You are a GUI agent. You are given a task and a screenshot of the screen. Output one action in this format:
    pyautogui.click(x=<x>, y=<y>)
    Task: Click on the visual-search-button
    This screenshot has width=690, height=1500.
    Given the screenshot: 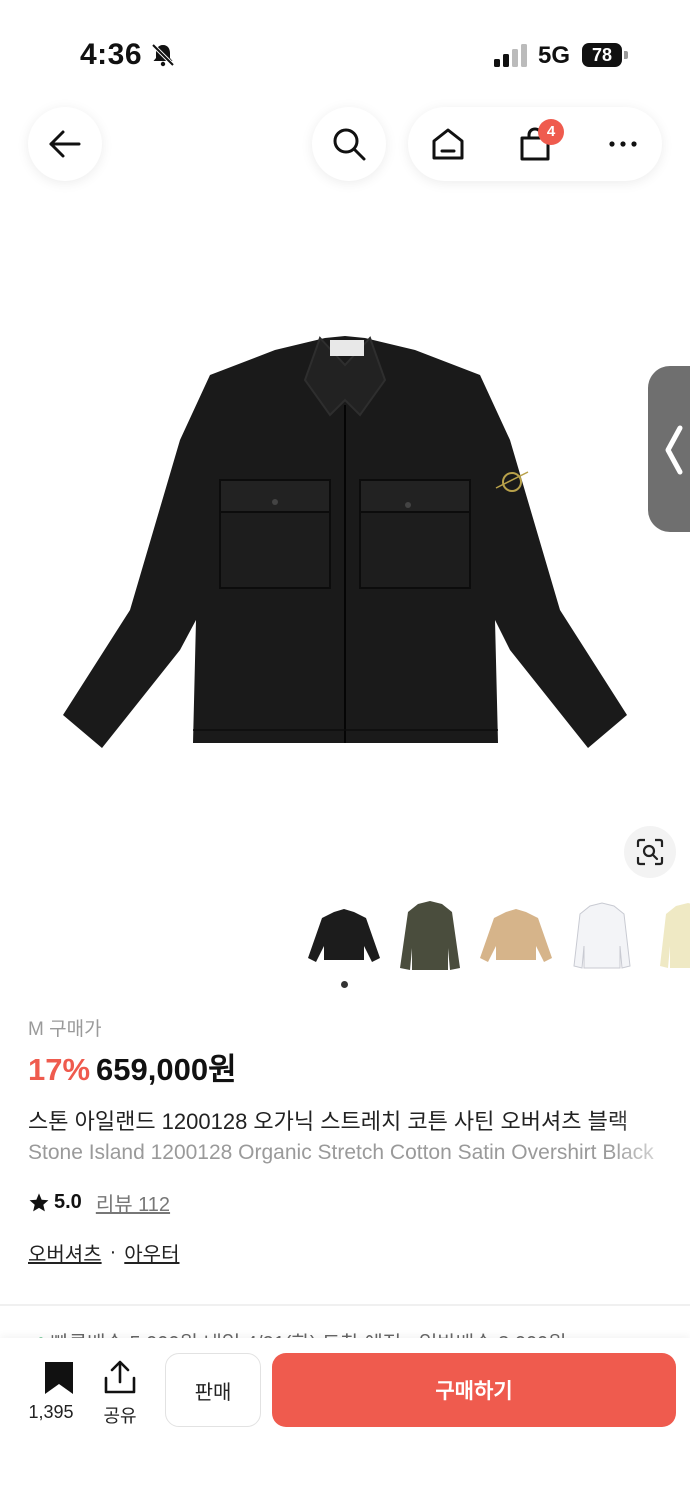 What is the action you would take?
    pyautogui.click(x=650, y=852)
    